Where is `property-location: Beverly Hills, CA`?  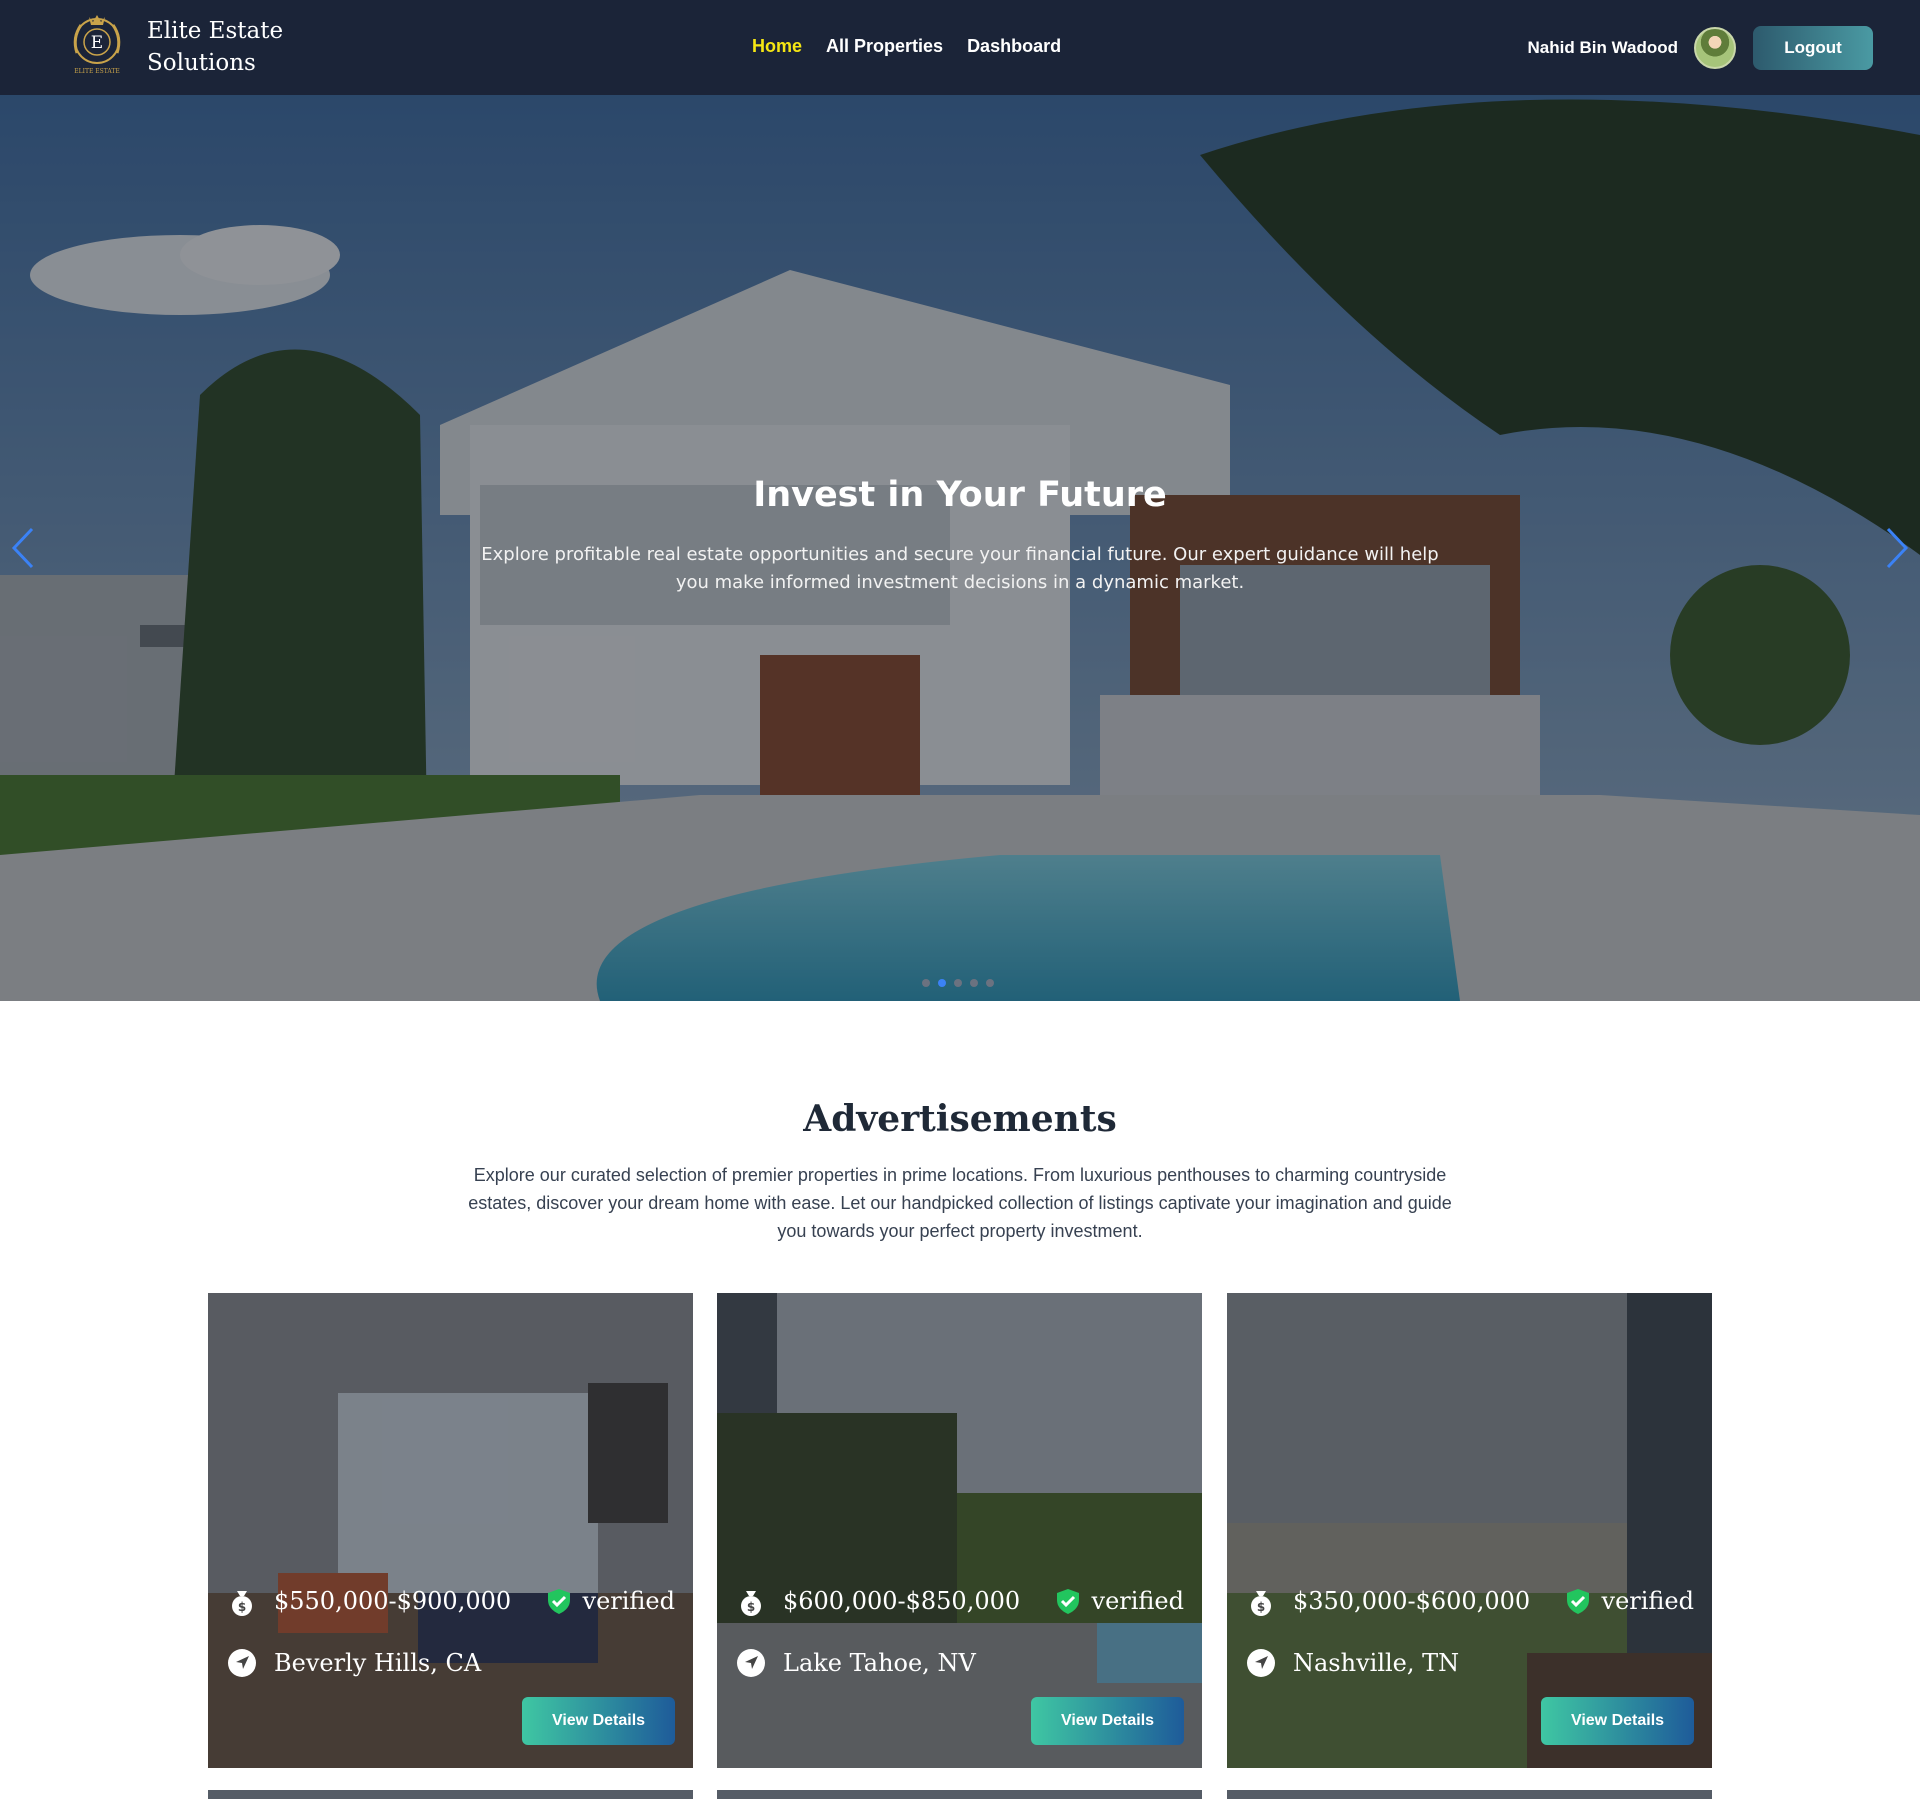
property-location: Beverly Hills, CA is located at coordinates (378, 1663).